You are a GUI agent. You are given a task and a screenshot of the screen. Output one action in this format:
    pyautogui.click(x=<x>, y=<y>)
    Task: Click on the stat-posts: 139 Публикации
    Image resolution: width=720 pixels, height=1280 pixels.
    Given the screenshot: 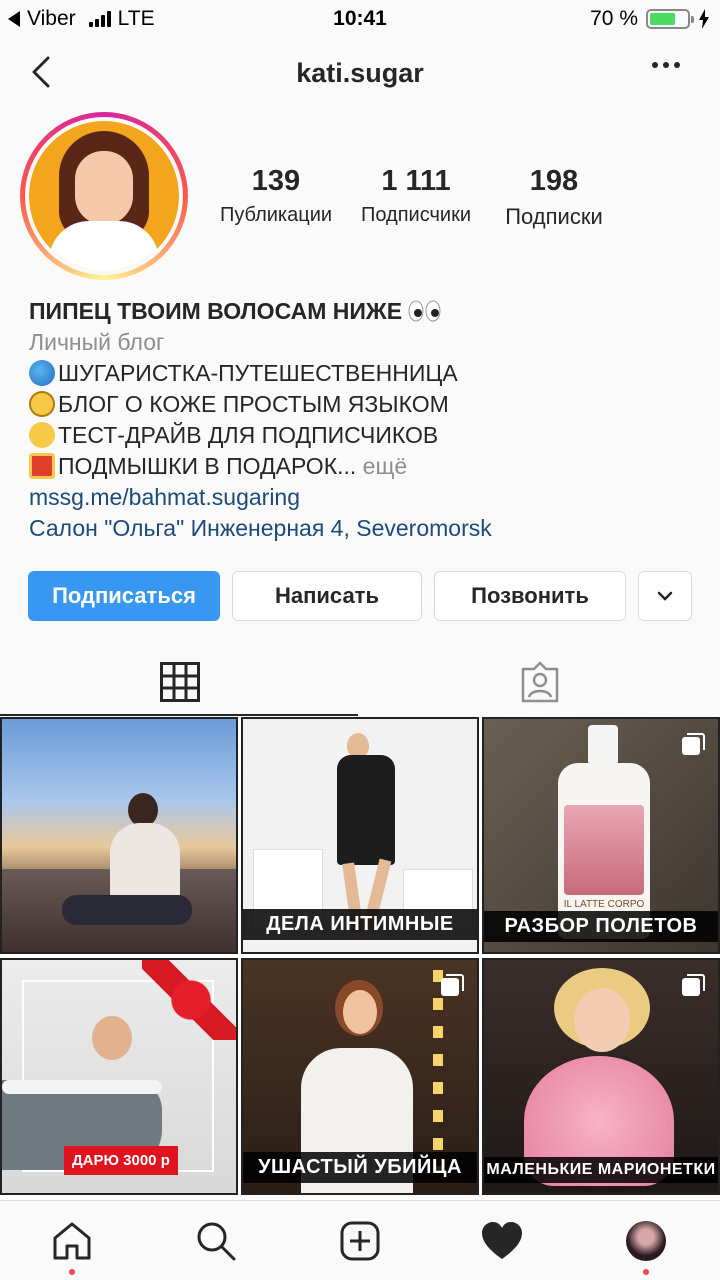 What is the action you would take?
    pyautogui.click(x=276, y=196)
    